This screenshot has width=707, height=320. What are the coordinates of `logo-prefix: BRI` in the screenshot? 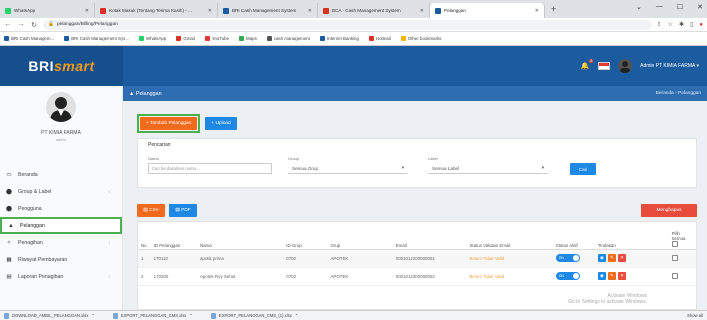 It's located at (41, 66).